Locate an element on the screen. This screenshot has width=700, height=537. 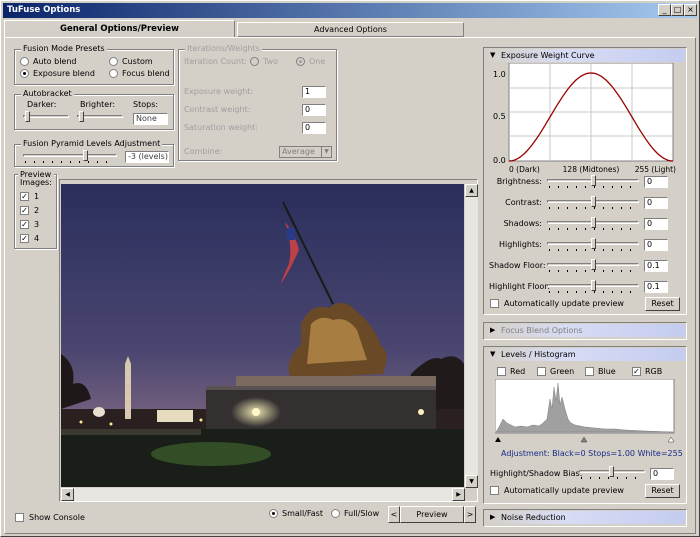
focus-blend-title: Focus Blend Options is located at coordinates (542, 330).